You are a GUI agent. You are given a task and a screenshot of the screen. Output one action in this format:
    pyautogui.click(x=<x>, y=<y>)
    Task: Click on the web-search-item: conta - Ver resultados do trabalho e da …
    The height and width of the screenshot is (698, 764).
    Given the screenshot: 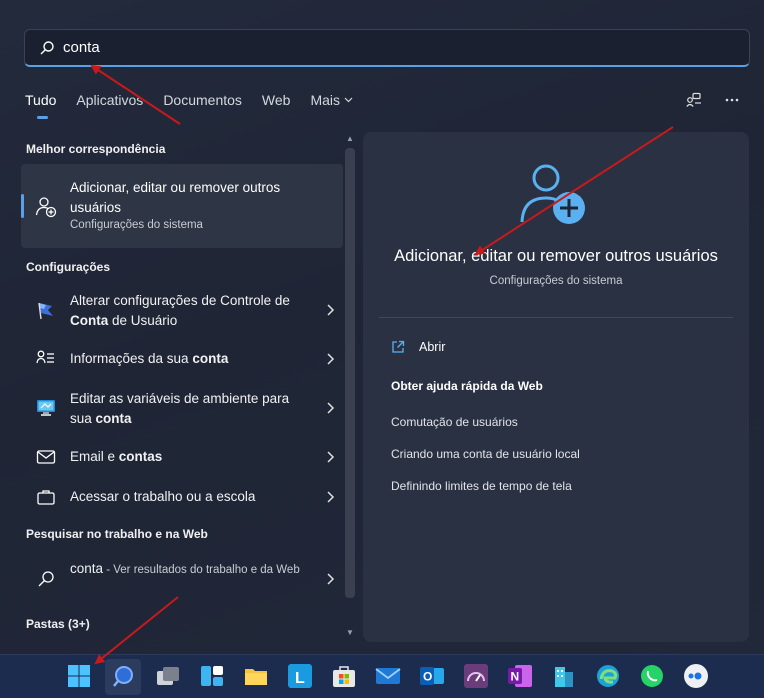 What is the action you would take?
    pyautogui.click(x=182, y=579)
    